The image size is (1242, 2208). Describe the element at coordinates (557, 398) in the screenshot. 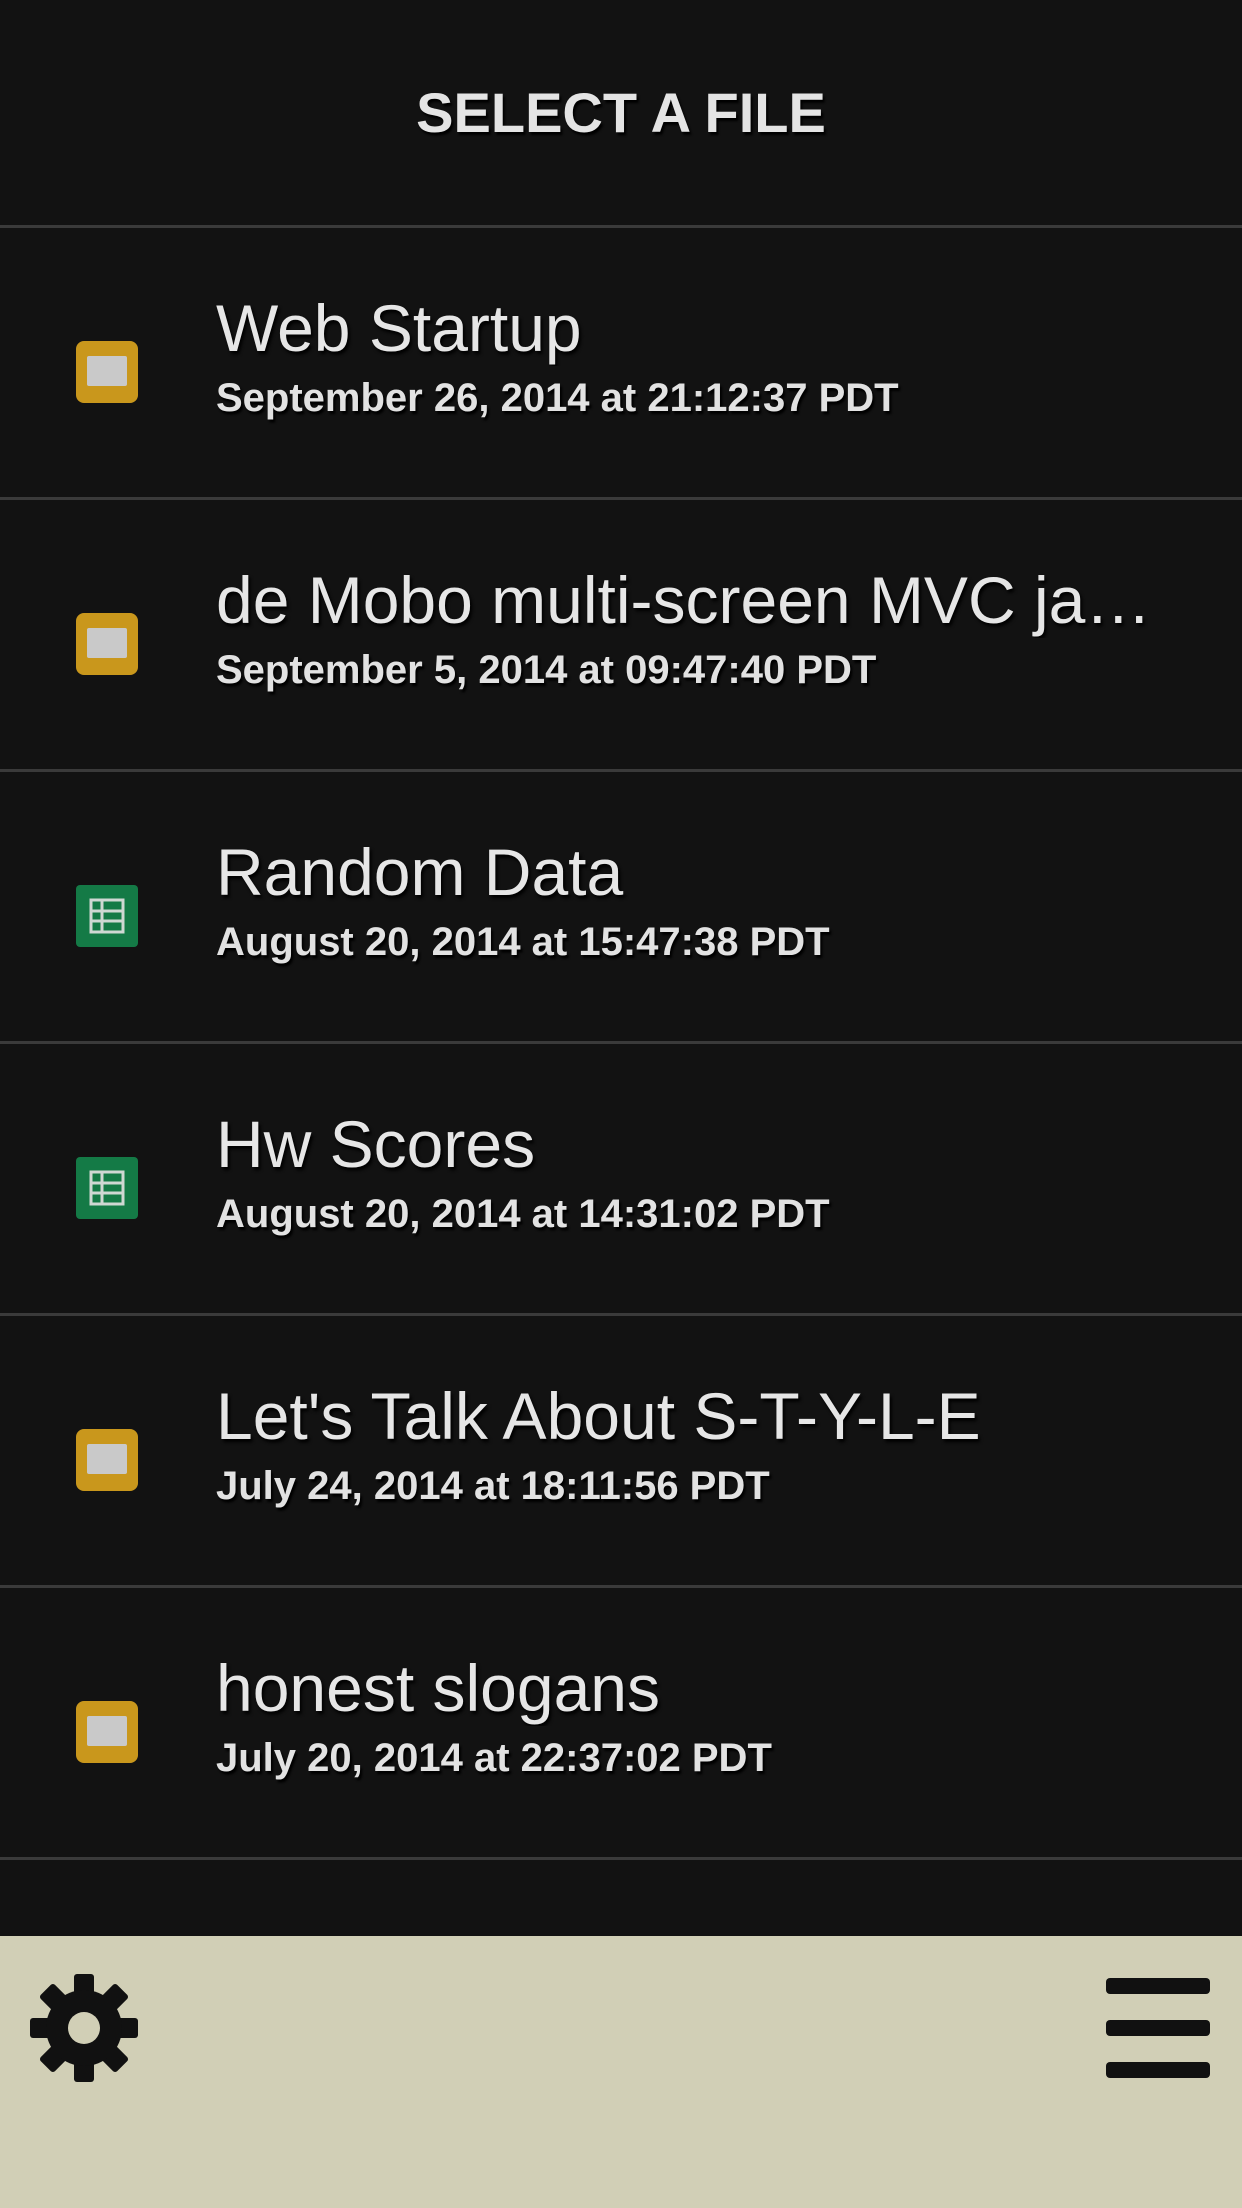

I see `file-date: September 26, 2014 at 21:12:37 PDT` at that location.